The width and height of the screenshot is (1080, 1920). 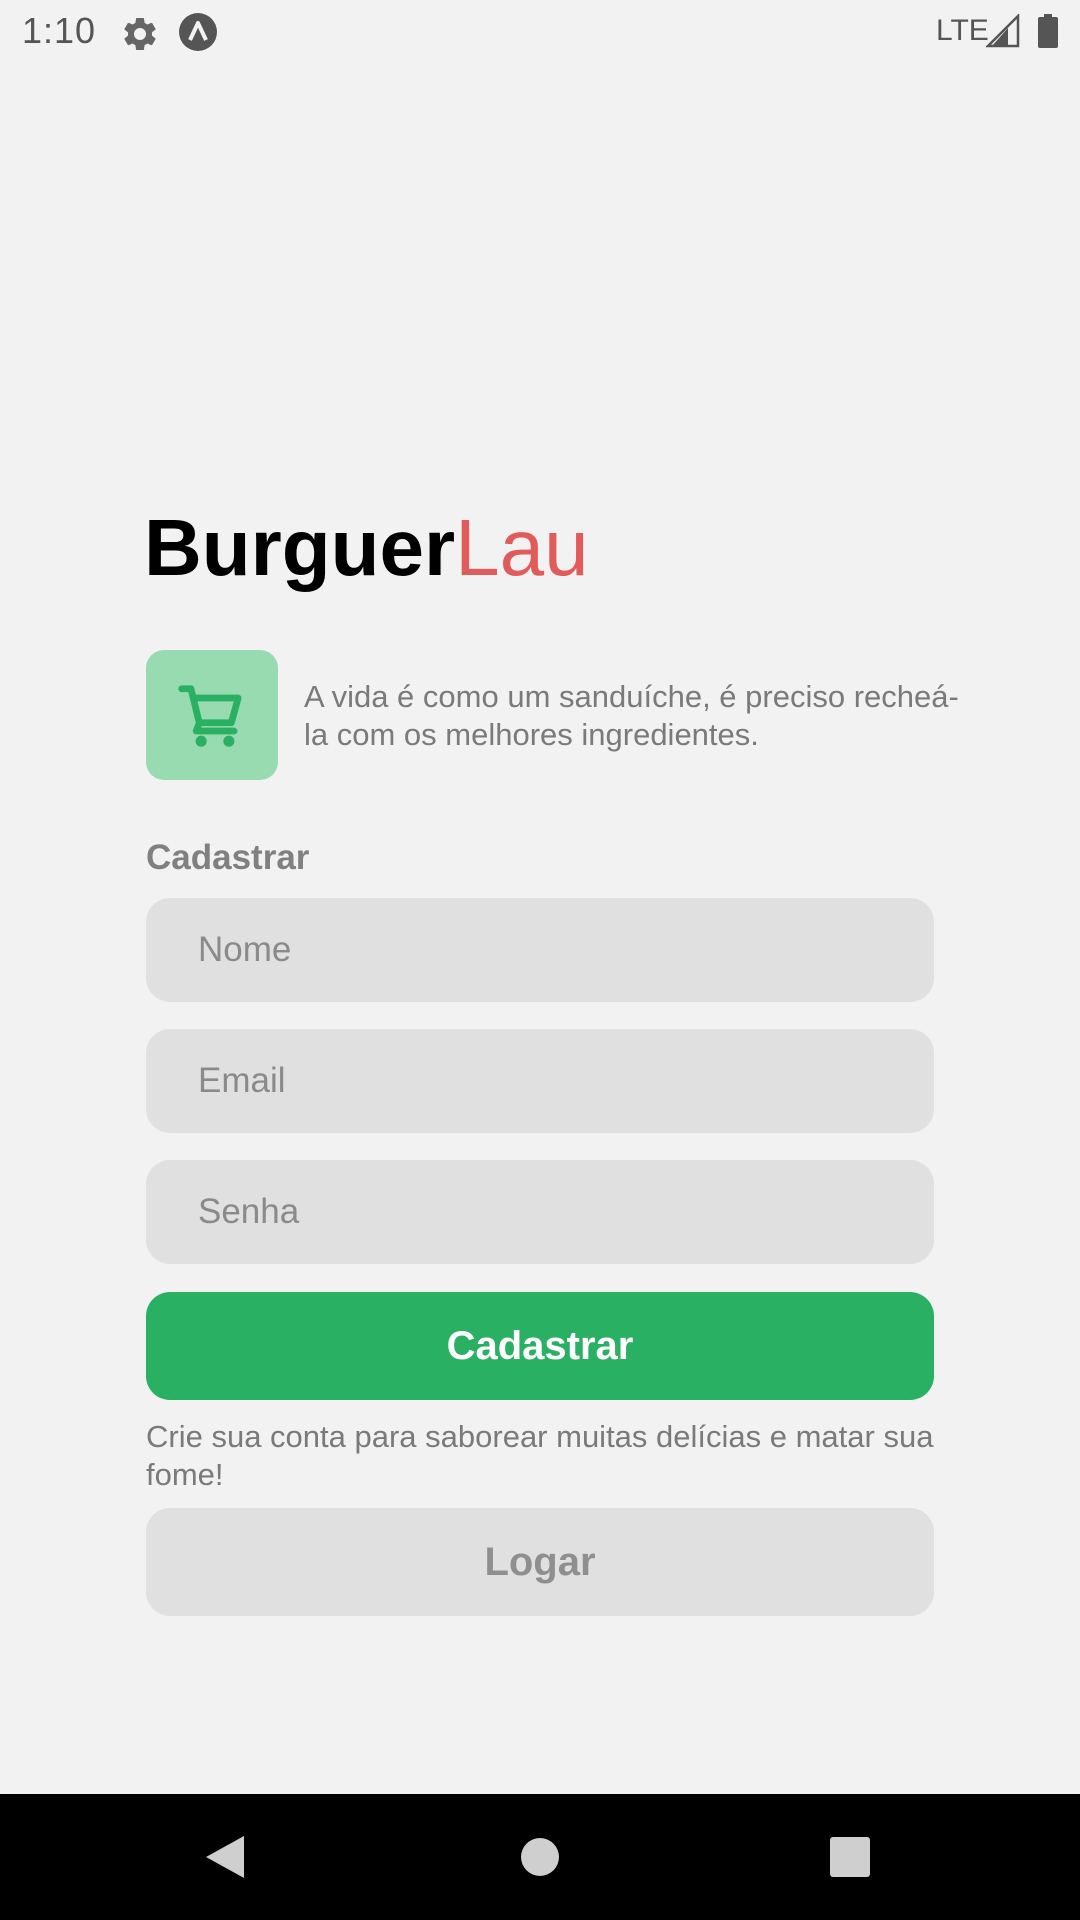 What do you see at coordinates (540, 950) in the screenshot?
I see `name-input` at bounding box center [540, 950].